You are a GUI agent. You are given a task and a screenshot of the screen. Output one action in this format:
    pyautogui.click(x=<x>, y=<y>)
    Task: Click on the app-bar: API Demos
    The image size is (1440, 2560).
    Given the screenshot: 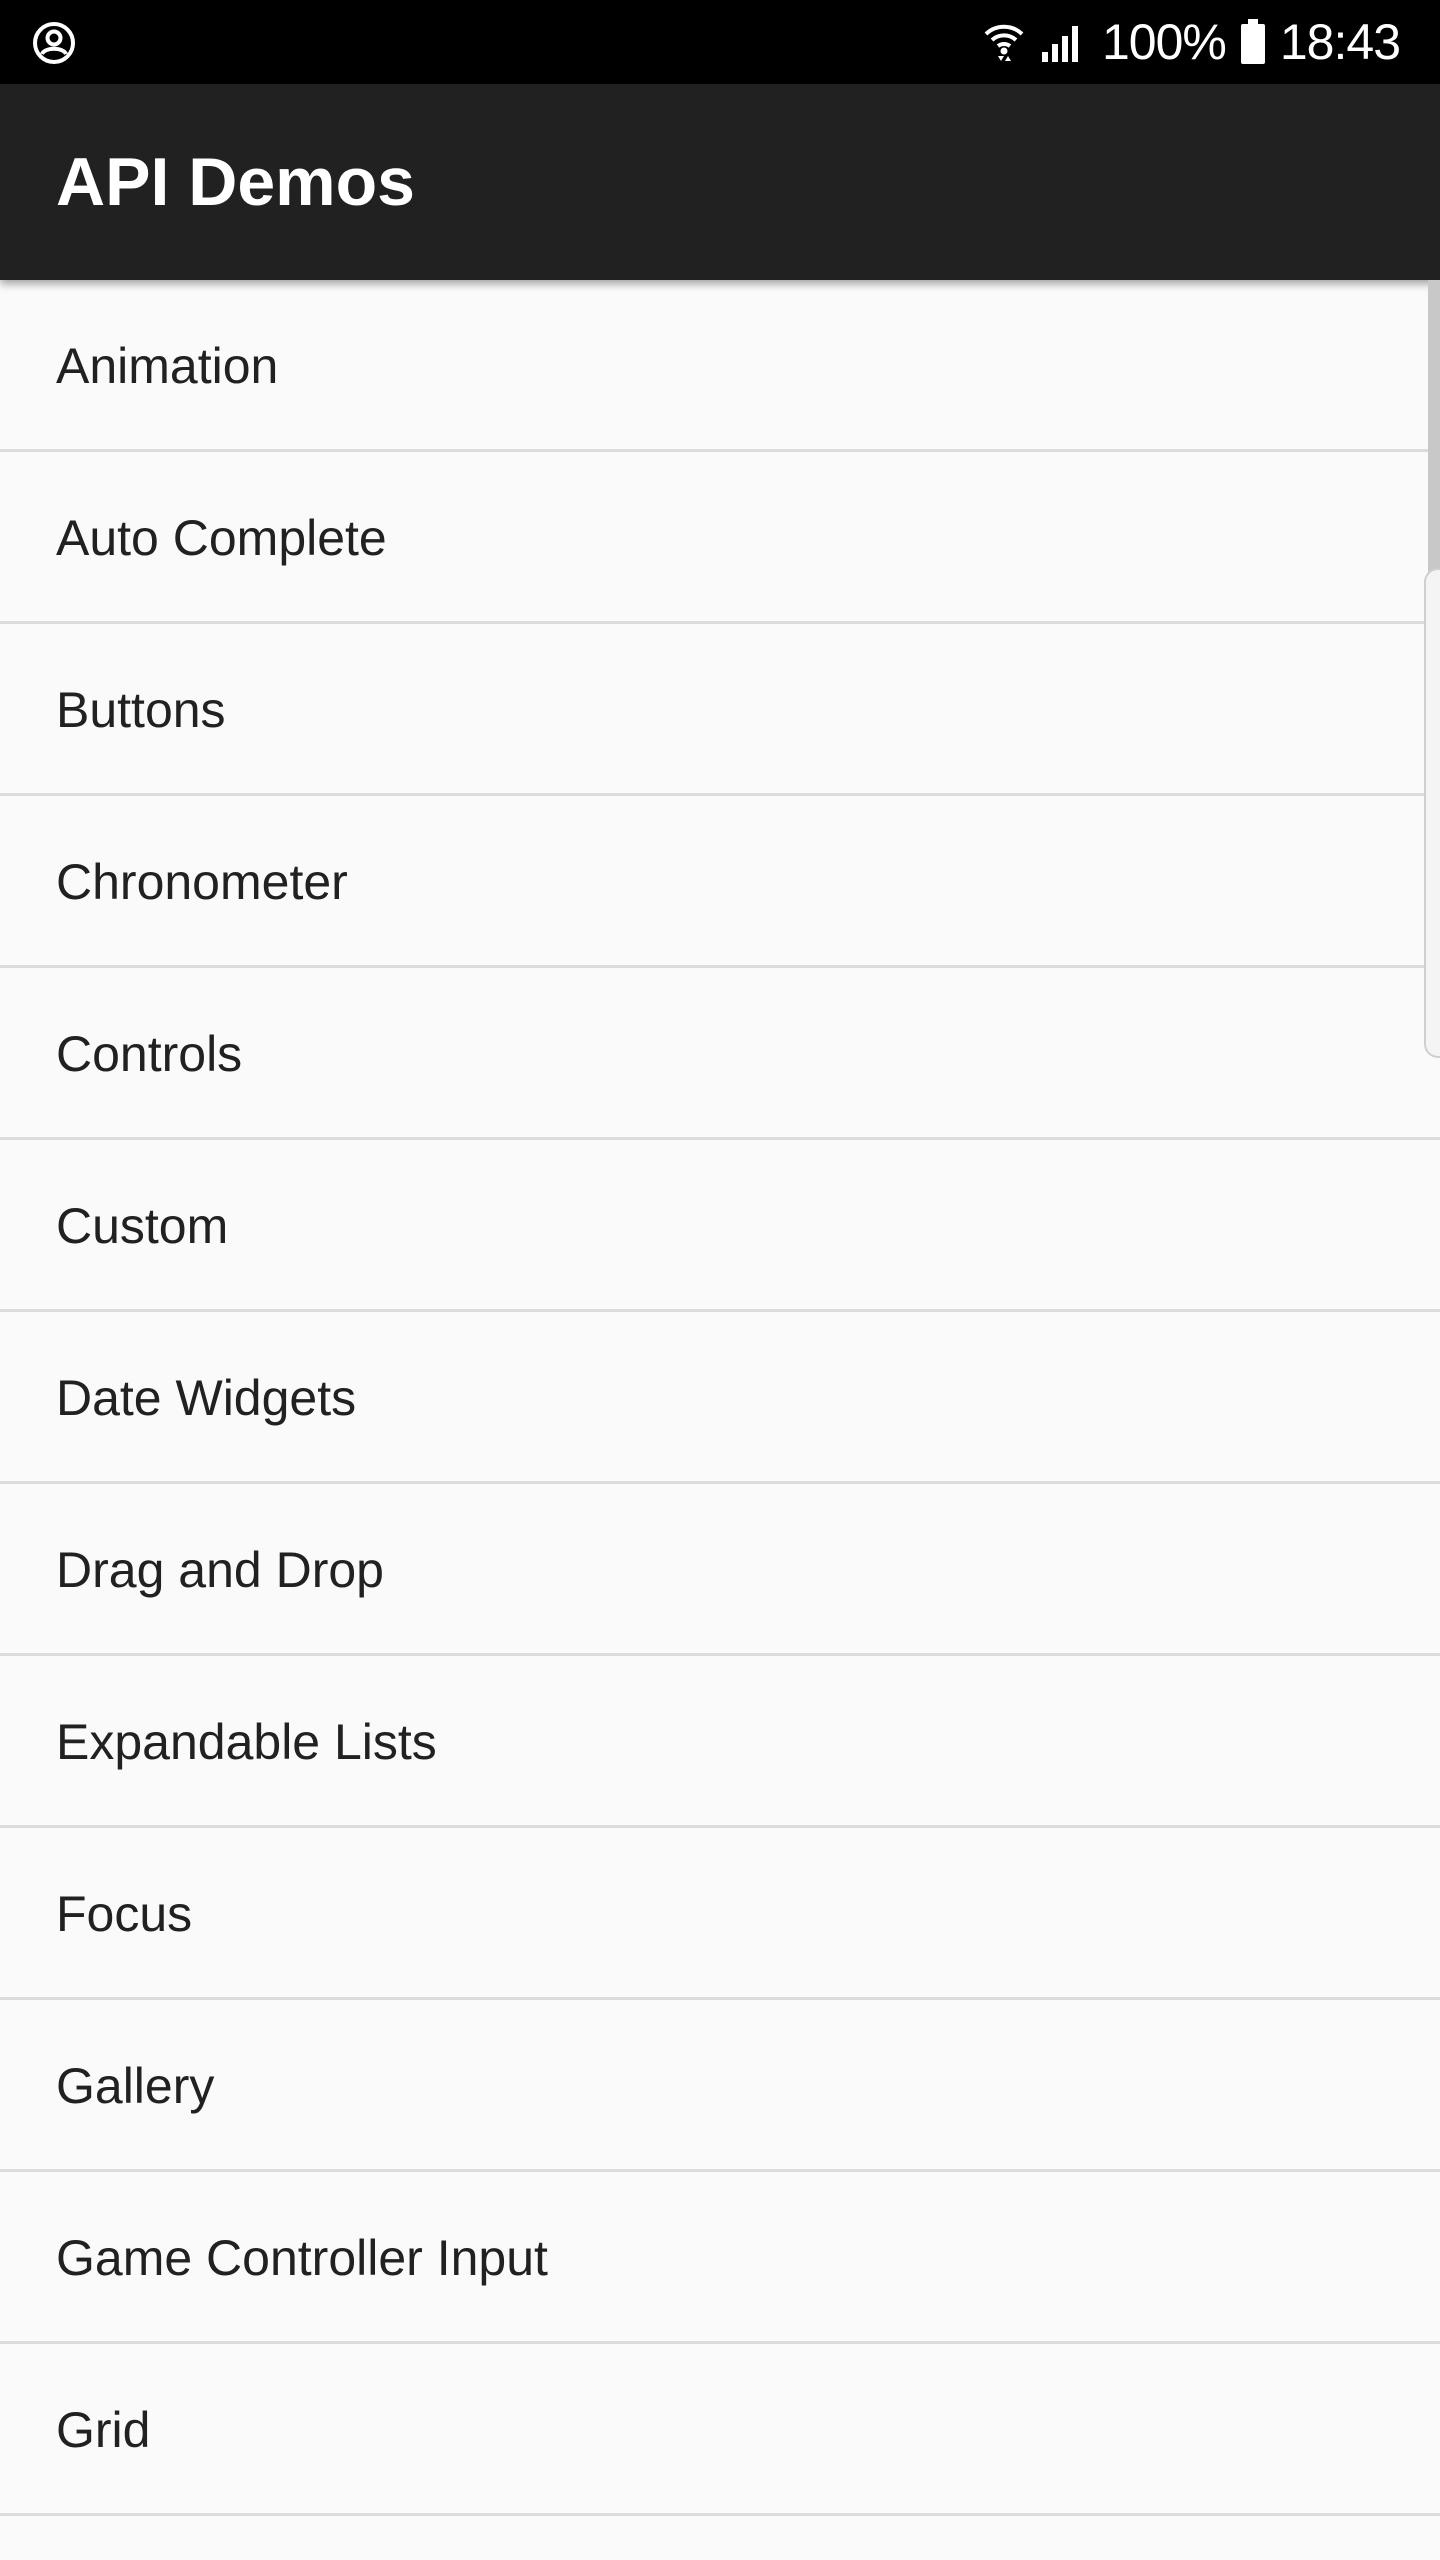 What is the action you would take?
    pyautogui.click(x=720, y=182)
    